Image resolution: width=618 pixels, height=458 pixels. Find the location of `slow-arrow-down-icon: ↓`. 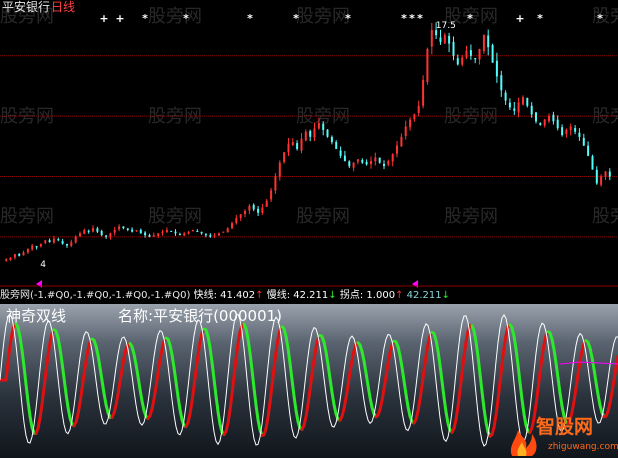

slow-arrow-down-icon: ↓ is located at coordinates (332, 295).